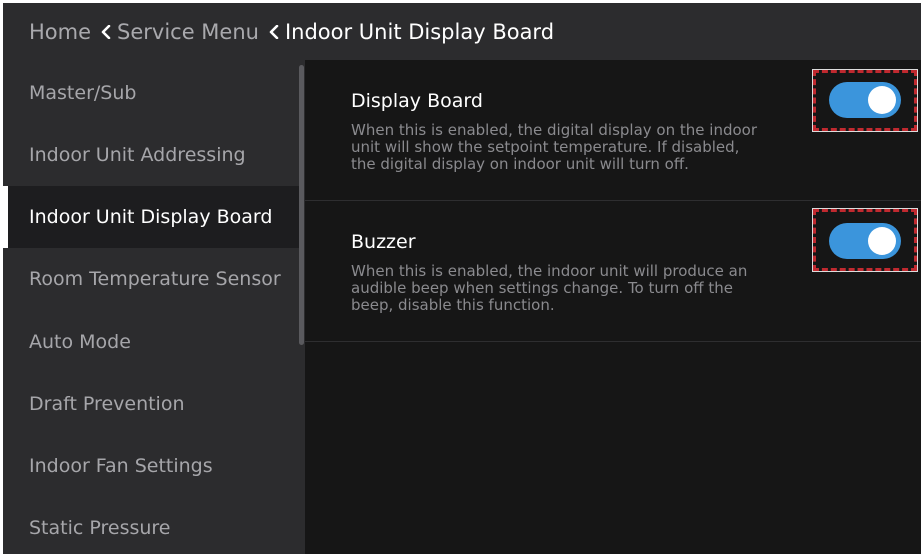 This screenshot has width=924, height=554. I want to click on sidebar-item-auto-mode: Auto Mode, so click(153, 342).